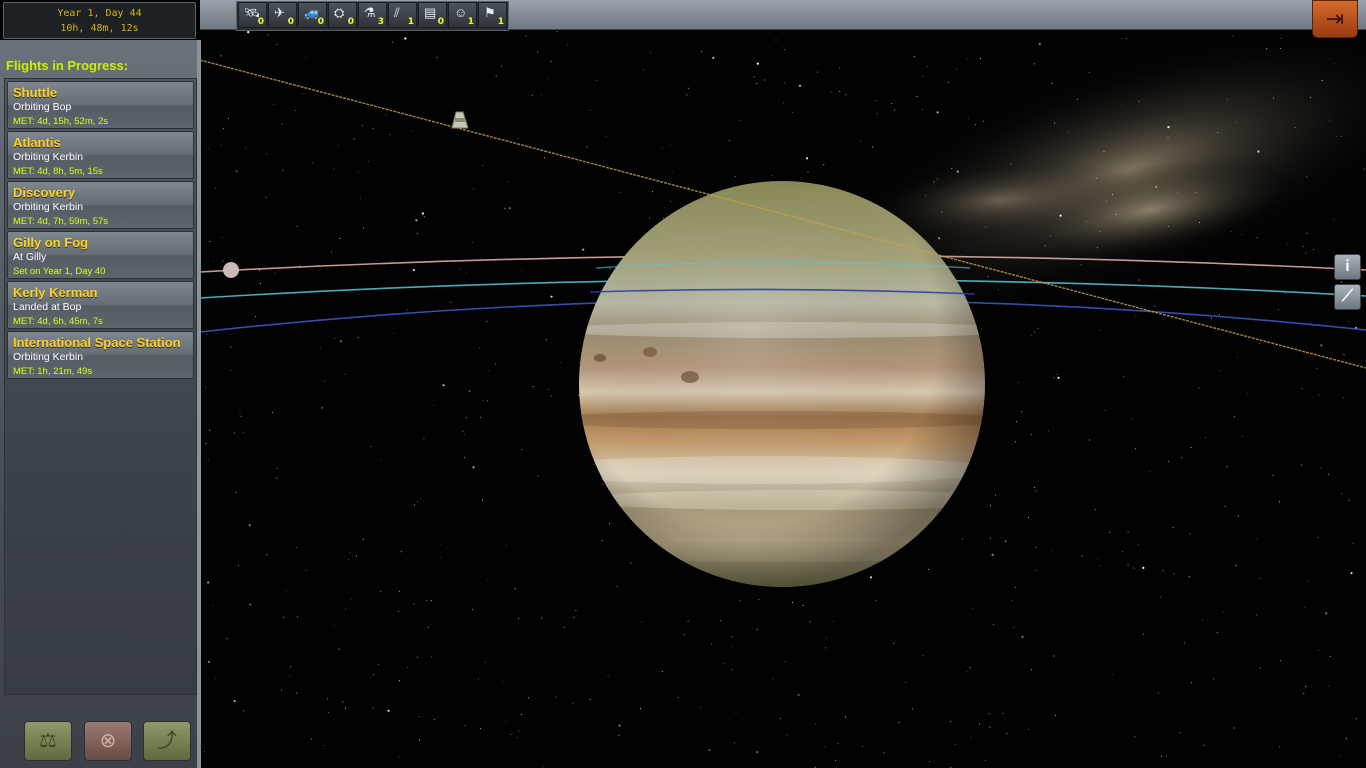 The image size is (1366, 768). Describe the element at coordinates (100, 105) in the screenshot. I see `flight-item: Shuttle Orbiting Bop MET: 4d, 15h, 52m, 2s` at that location.